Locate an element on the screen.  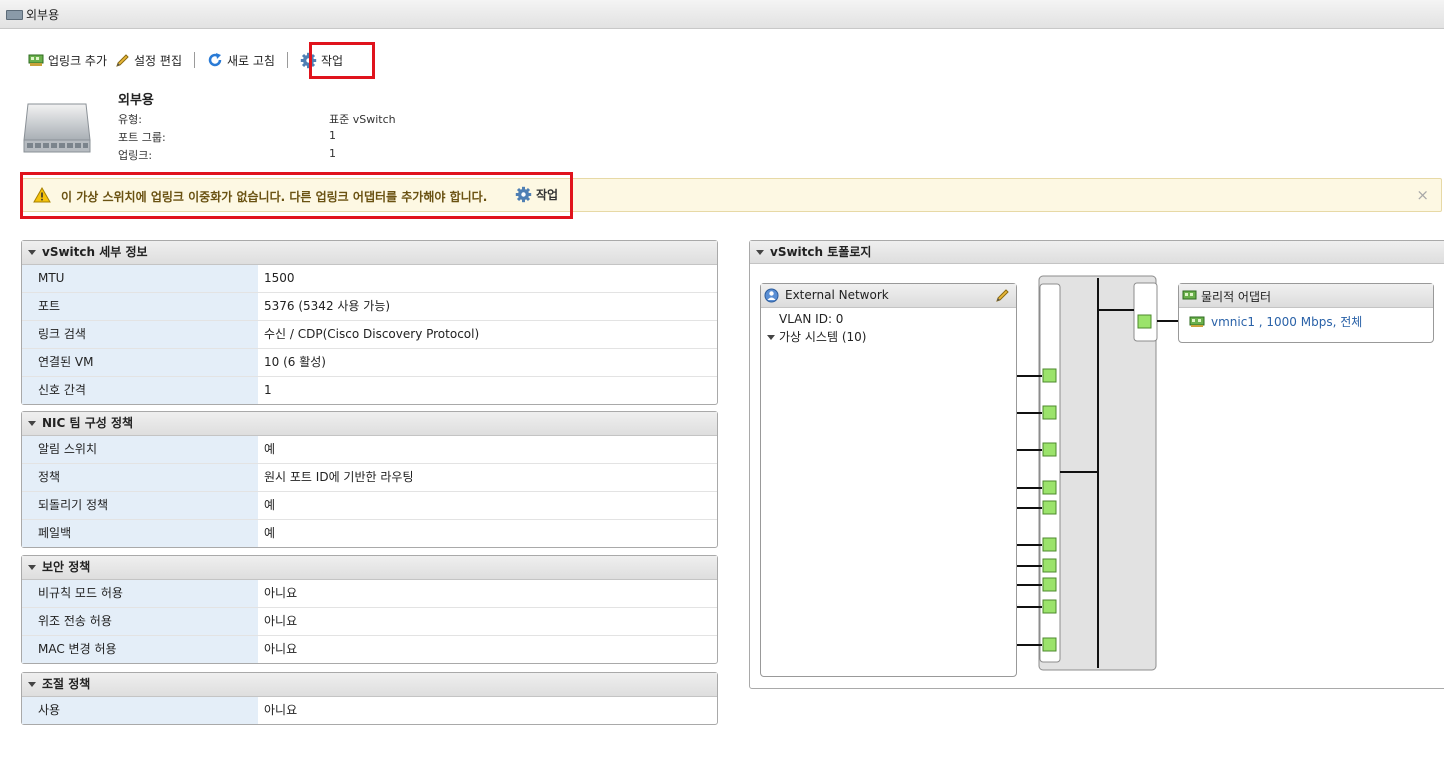
vswitch-icon is located at coordinates (14, 15).